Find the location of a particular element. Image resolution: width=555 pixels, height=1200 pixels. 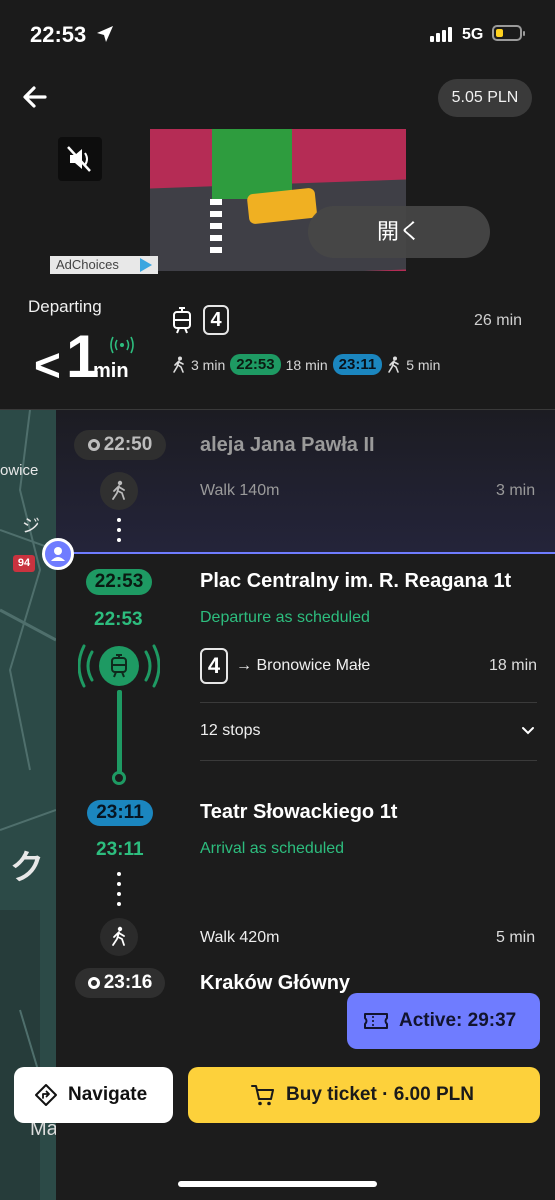

tram-stop-icon is located at coordinates (119, 666).